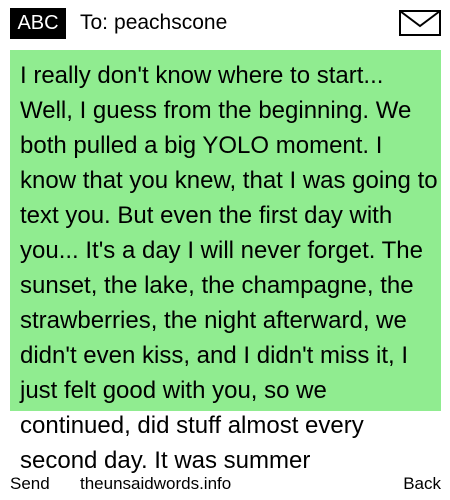  What do you see at coordinates (30, 484) in the screenshot?
I see `send-softkey: Send` at bounding box center [30, 484].